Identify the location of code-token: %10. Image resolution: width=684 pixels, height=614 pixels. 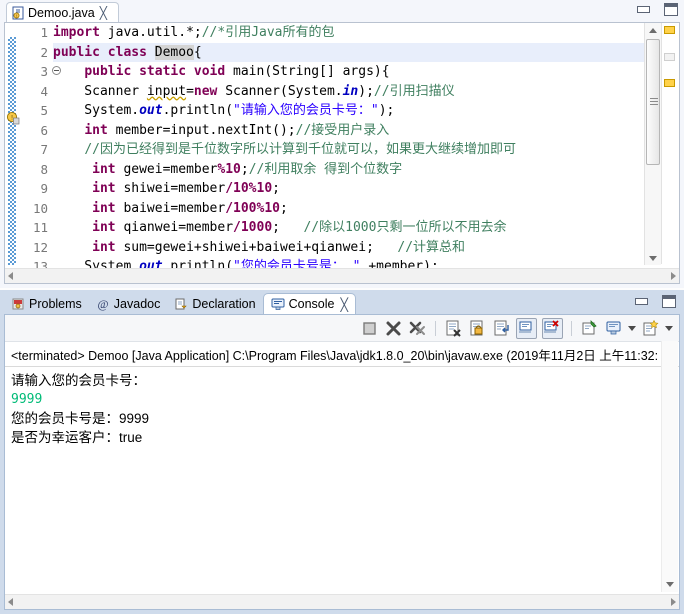
(229, 169).